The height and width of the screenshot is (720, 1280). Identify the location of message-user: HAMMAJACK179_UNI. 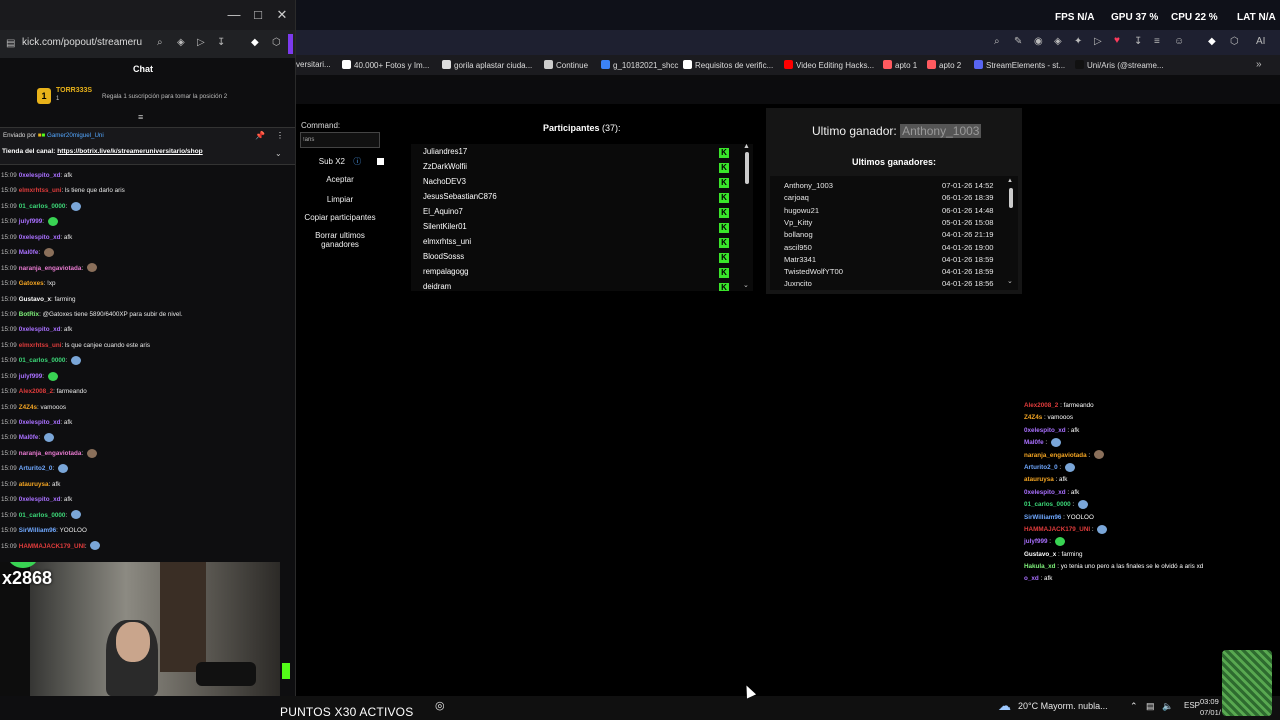
(52, 546).